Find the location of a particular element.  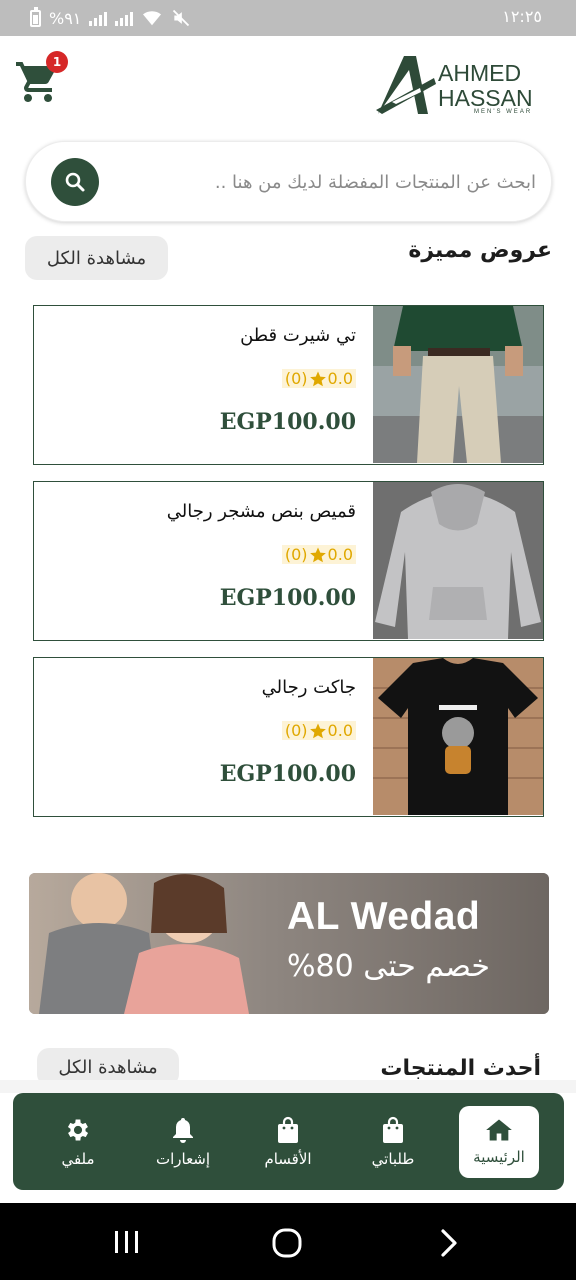

battery-percent: %٩١ is located at coordinates (65, 18).